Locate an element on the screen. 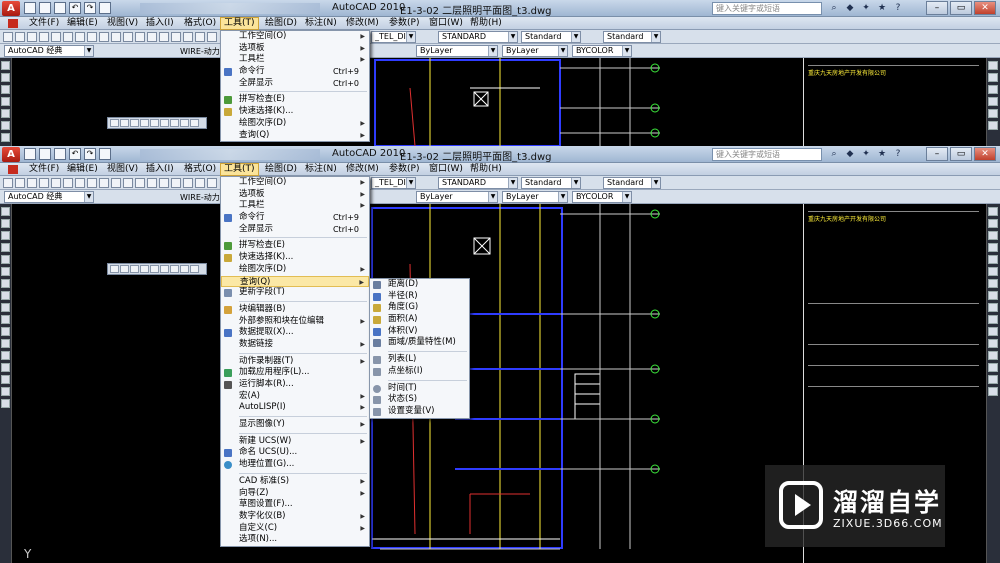  menu-item-customize: 自定义(C) ▶ is located at coordinates (295, 529).